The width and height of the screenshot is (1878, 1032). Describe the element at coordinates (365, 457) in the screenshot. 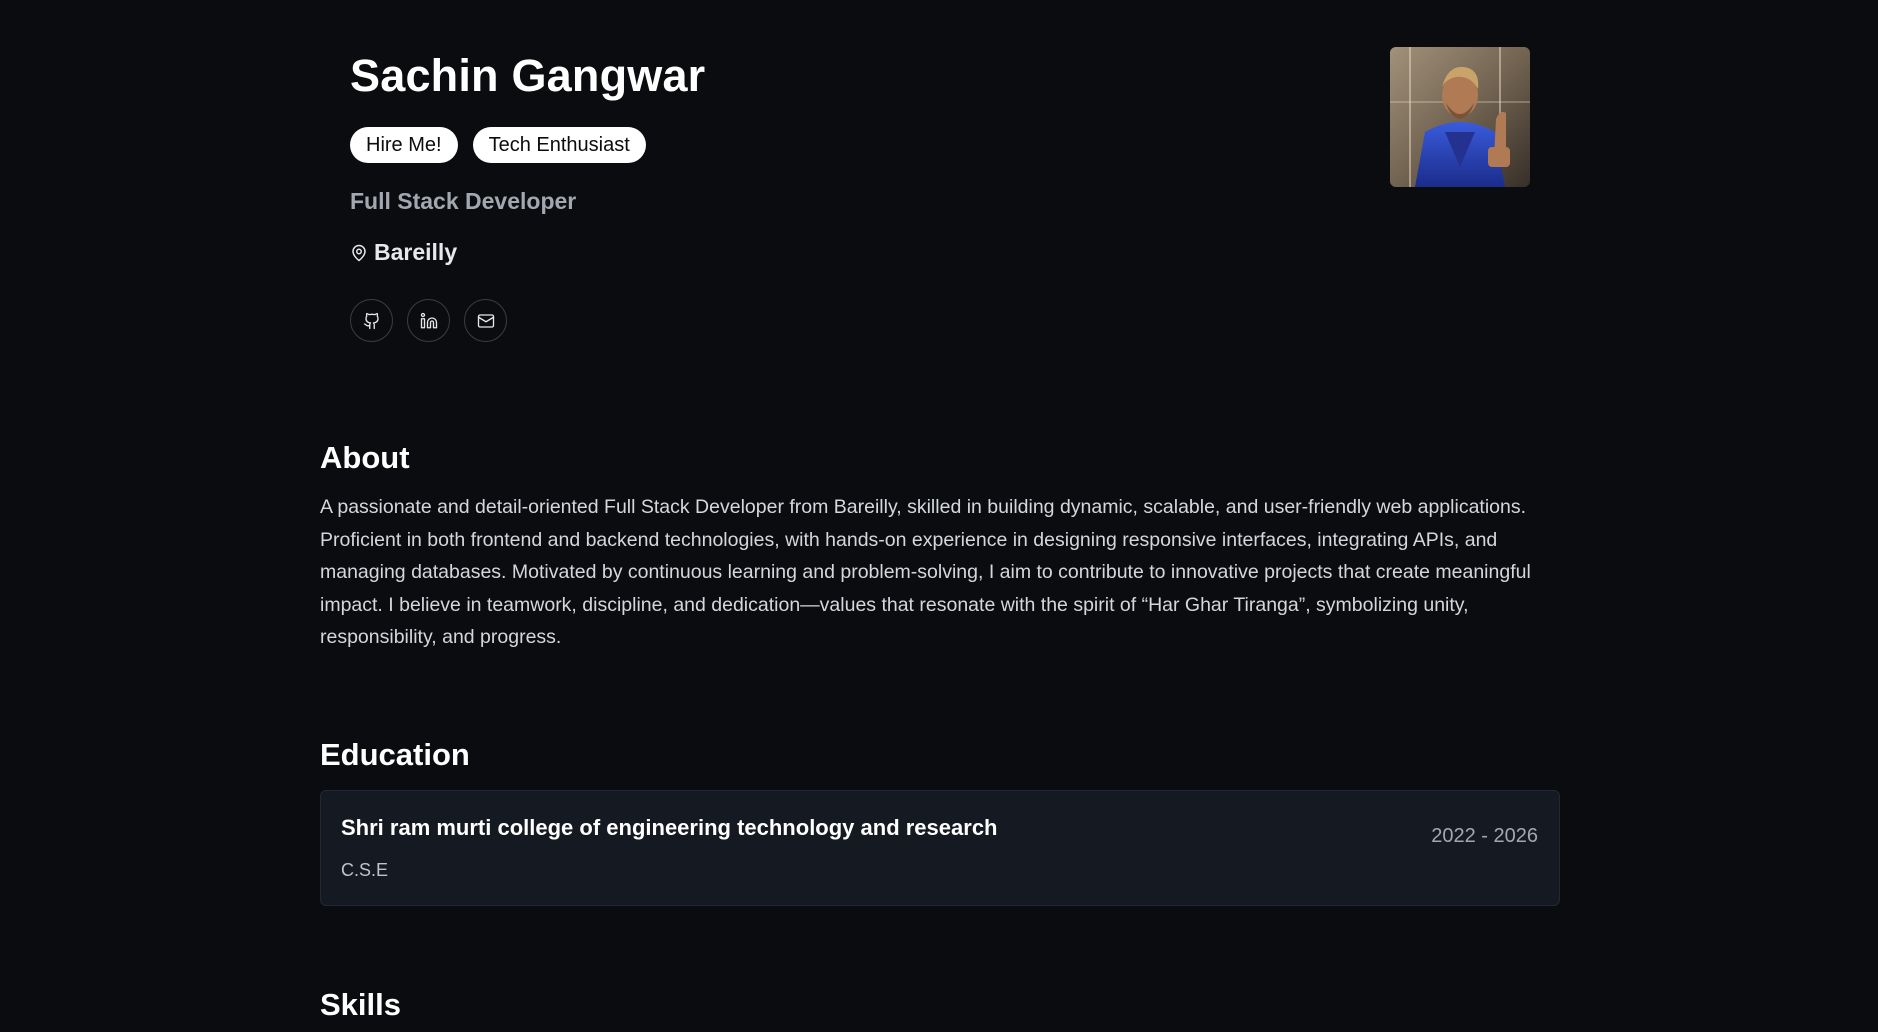

I see `about-title: About` at that location.